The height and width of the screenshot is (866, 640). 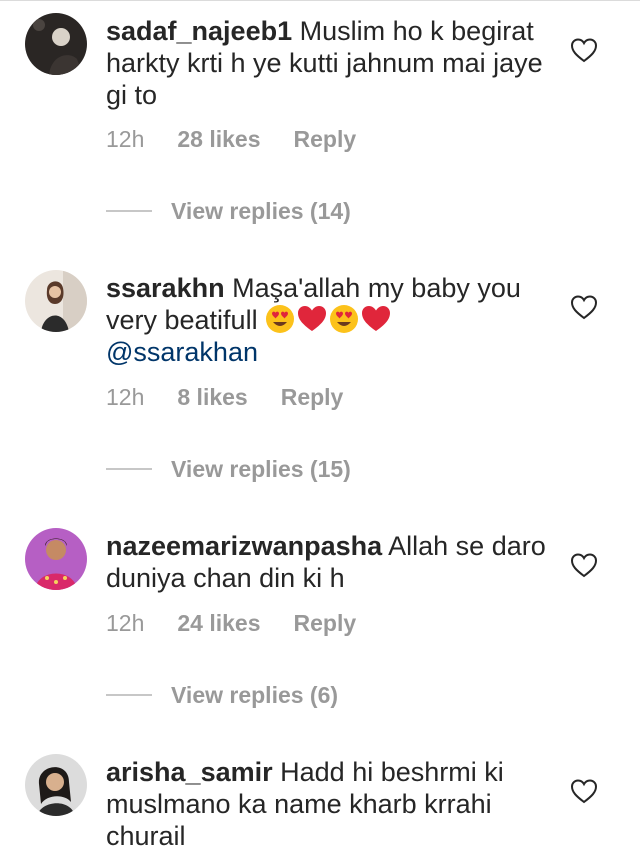 I want to click on top-divider, so click(x=320, y=0).